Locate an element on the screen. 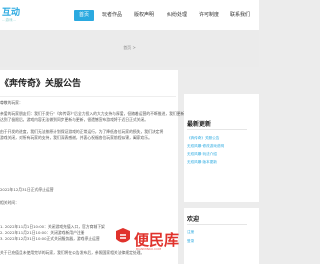  article-paragraph: 达到了极限后，游戏内容无法做到同步更新与更新，很遗憾宣布游戏将于近日正式关闭。 is located at coordinates (74, 119).